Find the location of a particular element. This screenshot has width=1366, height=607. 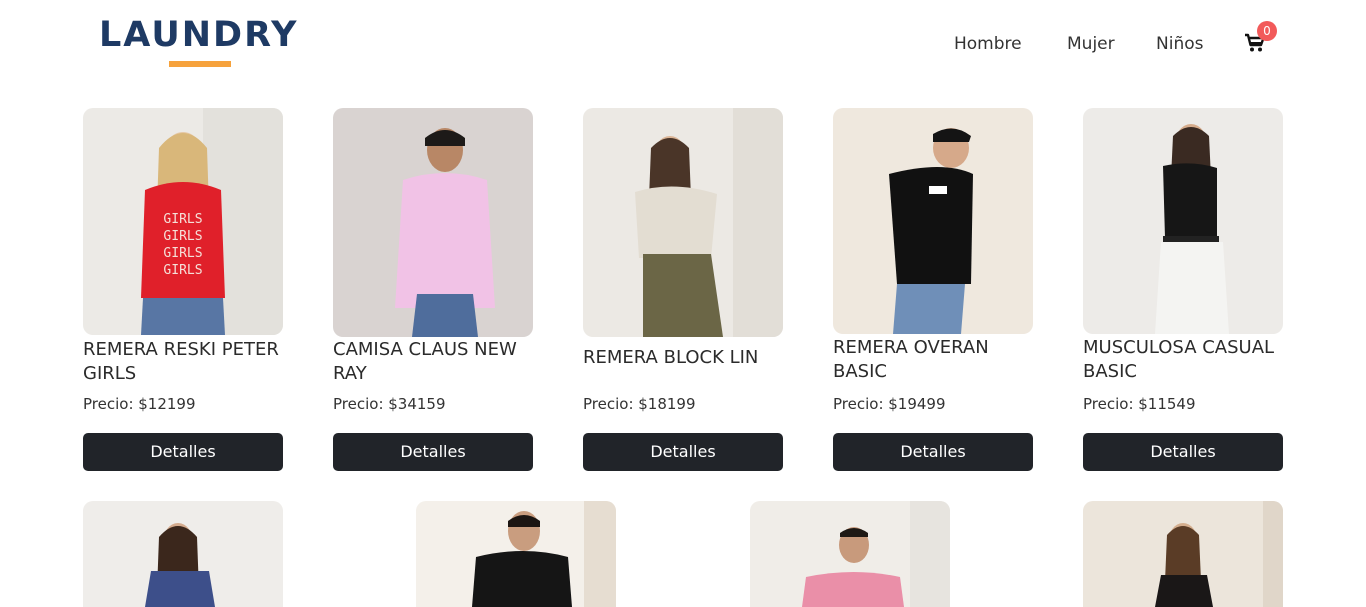

product-price: Precio: $18199 is located at coordinates (639, 404).